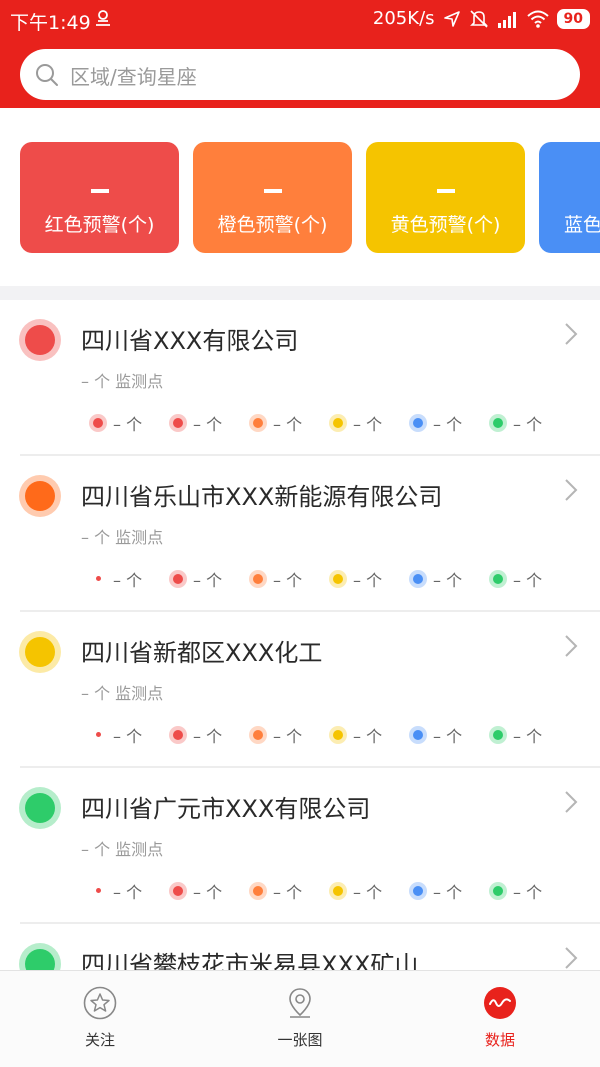  What do you see at coordinates (100, 1003) in the screenshot?
I see `star-icon` at bounding box center [100, 1003].